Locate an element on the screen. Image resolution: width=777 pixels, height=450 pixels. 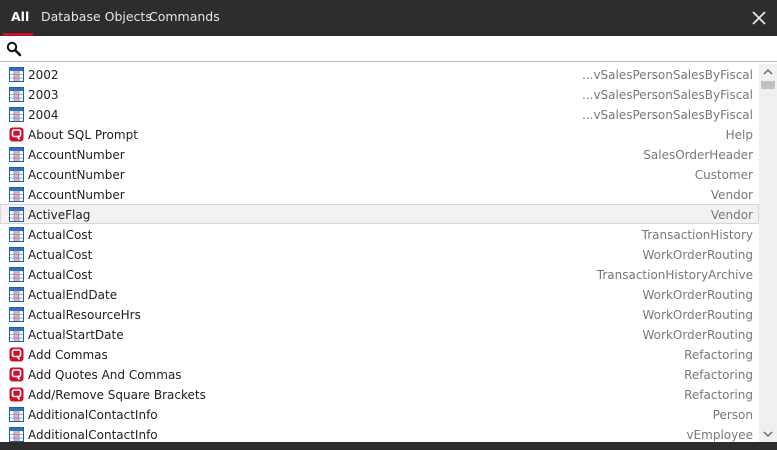
search-bar is located at coordinates (388, 49).